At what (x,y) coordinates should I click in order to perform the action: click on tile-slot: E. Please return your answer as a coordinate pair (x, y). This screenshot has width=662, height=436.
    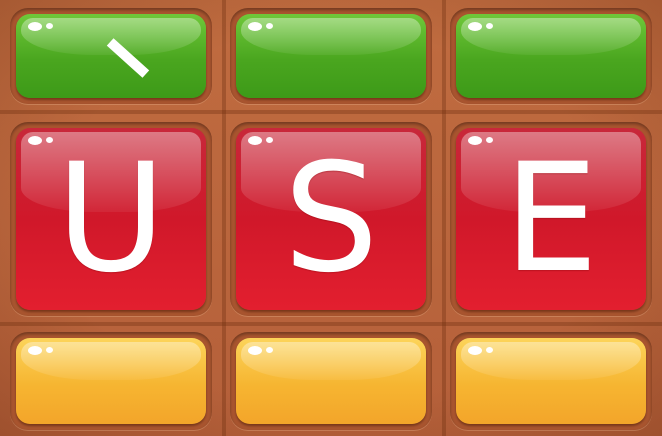
    Looking at the image, I should click on (551, 219).